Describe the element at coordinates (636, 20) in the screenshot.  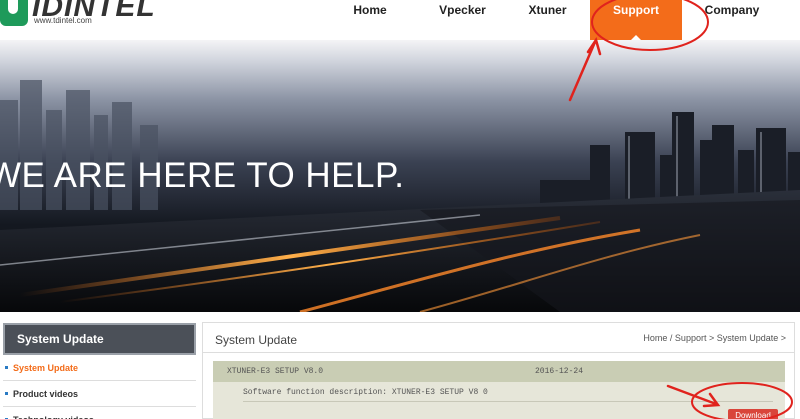
I see `nav-support: Support` at that location.